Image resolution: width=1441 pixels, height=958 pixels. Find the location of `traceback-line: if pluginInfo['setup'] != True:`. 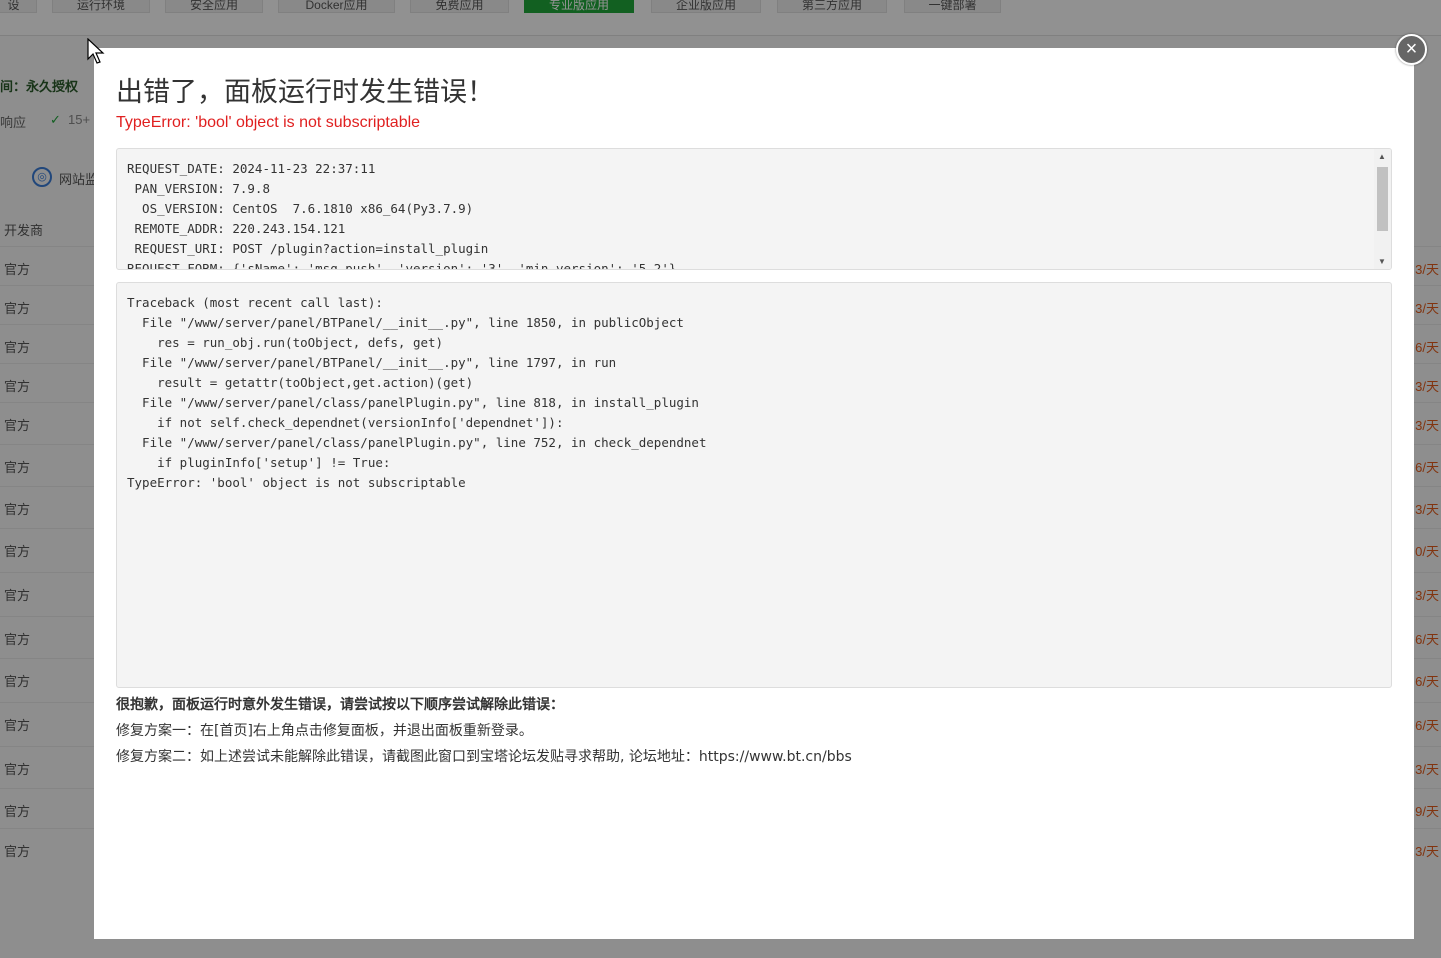

traceback-line: if pluginInfo['setup'] != True: is located at coordinates (259, 462).